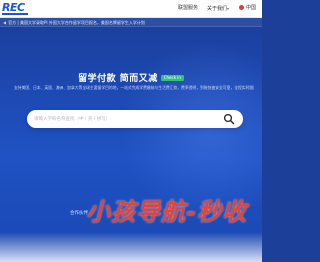 This screenshot has height=262, width=320. I want to click on school-search-box, so click(135, 119).